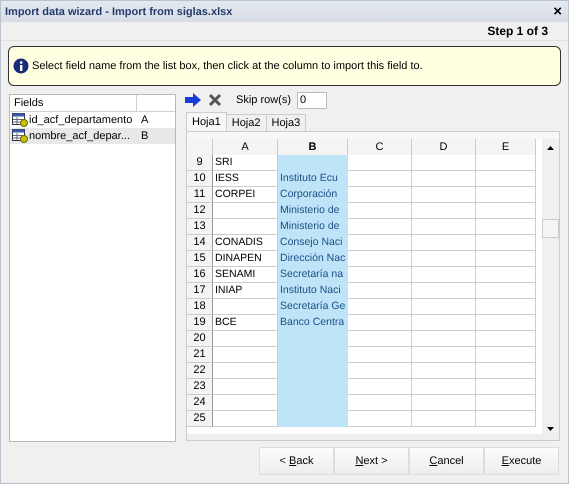 The height and width of the screenshot is (484, 569). What do you see at coordinates (245, 179) in the screenshot?
I see `table-cell: IESS` at bounding box center [245, 179].